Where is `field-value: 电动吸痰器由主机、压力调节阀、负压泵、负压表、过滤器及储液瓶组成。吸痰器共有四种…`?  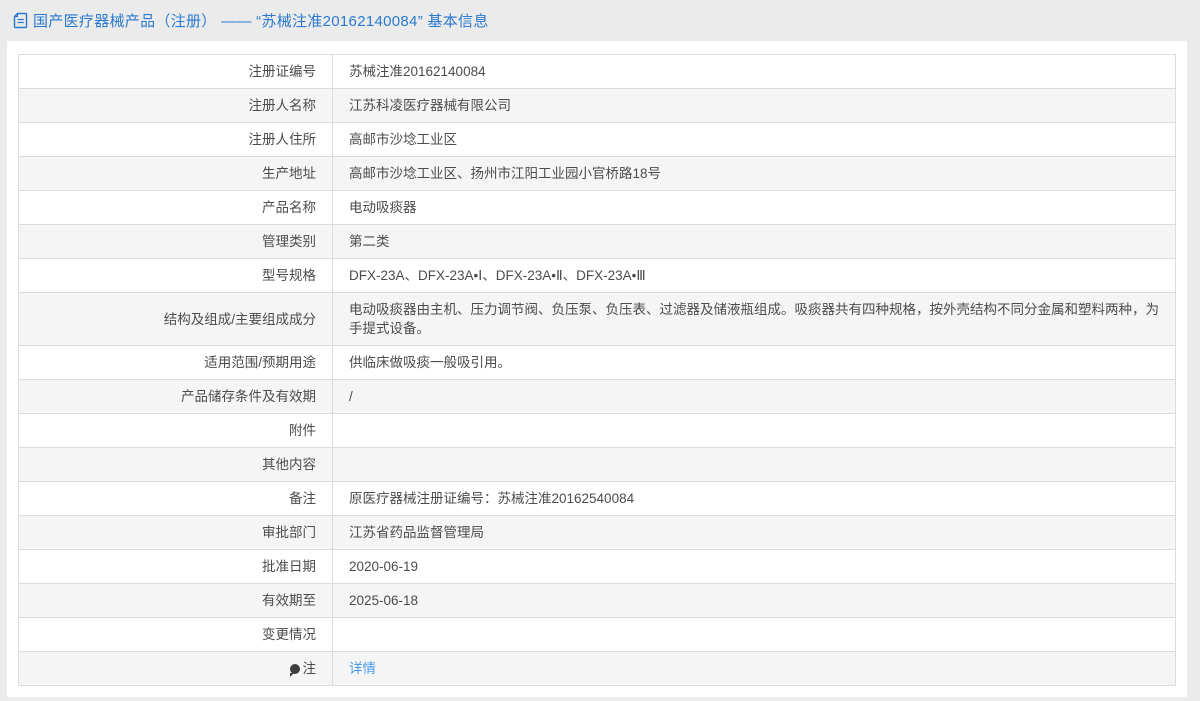 field-value: 电动吸痰器由主机、压力调节阀、负压泵、负压表、过滤器及储液瓶组成。吸痰器共有四种… is located at coordinates (754, 319).